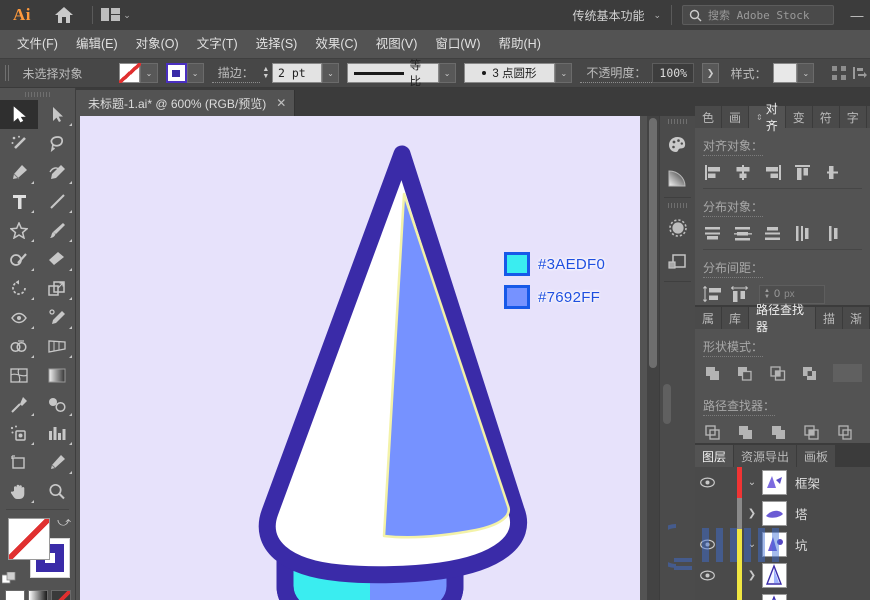  I want to click on menu-edit: 编辑(E), so click(97, 44).